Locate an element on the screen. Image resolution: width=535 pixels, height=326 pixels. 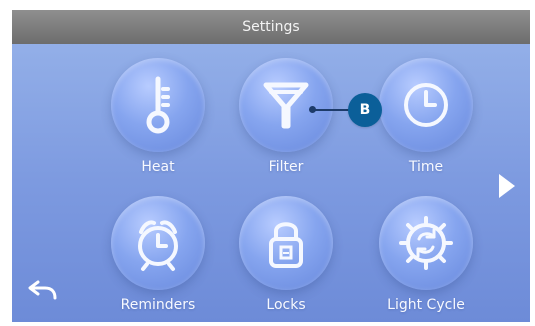
locks-button is located at coordinates (286, 243).